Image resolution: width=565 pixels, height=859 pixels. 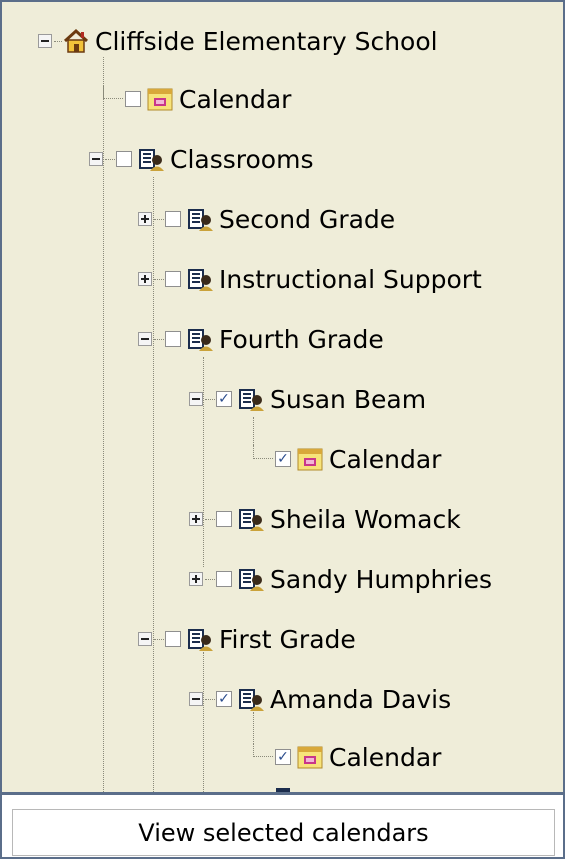 I want to click on checkbox-sheila-womack, so click(x=224, y=519).